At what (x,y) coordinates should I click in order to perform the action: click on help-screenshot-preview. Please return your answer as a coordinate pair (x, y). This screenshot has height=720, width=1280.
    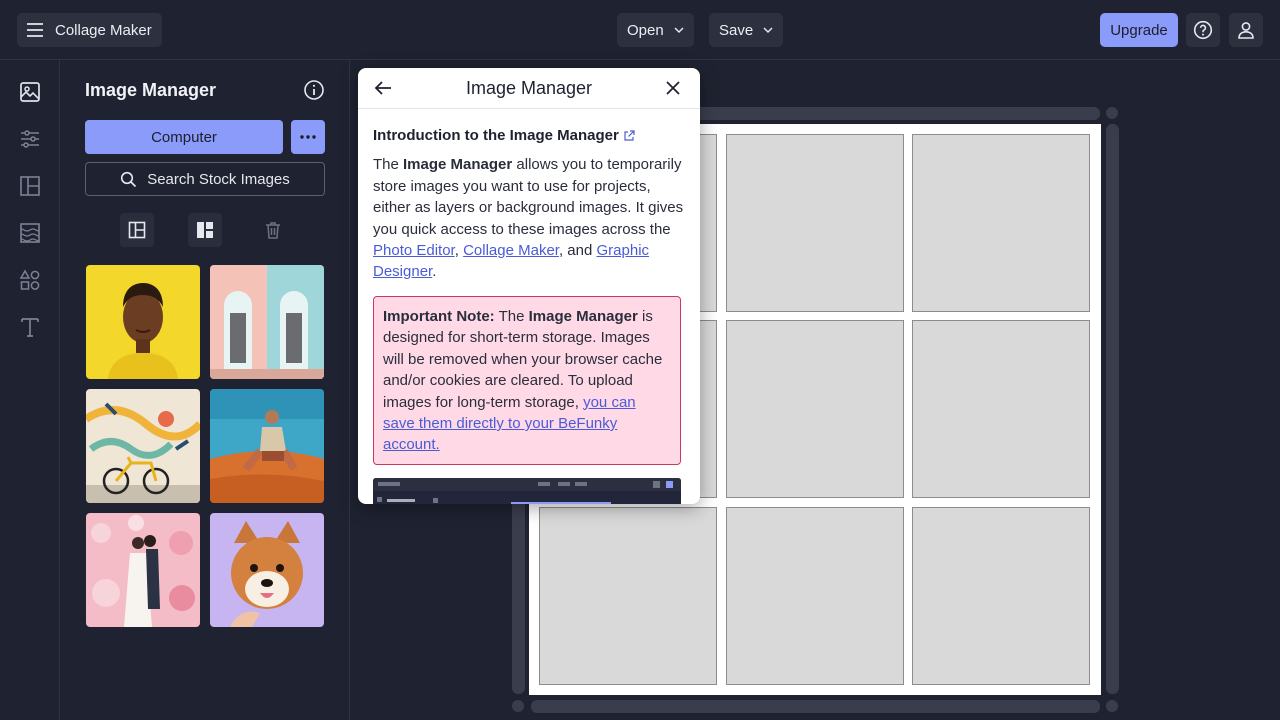
    Looking at the image, I should click on (527, 491).